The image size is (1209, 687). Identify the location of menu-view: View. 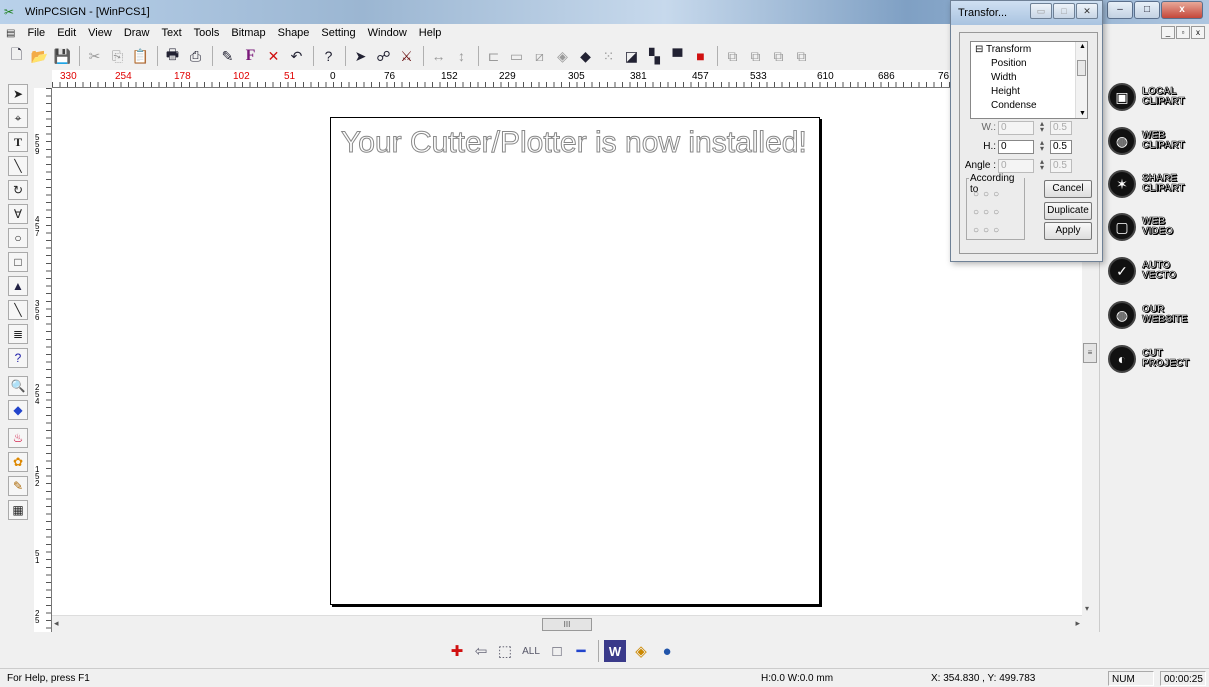
(100, 33).